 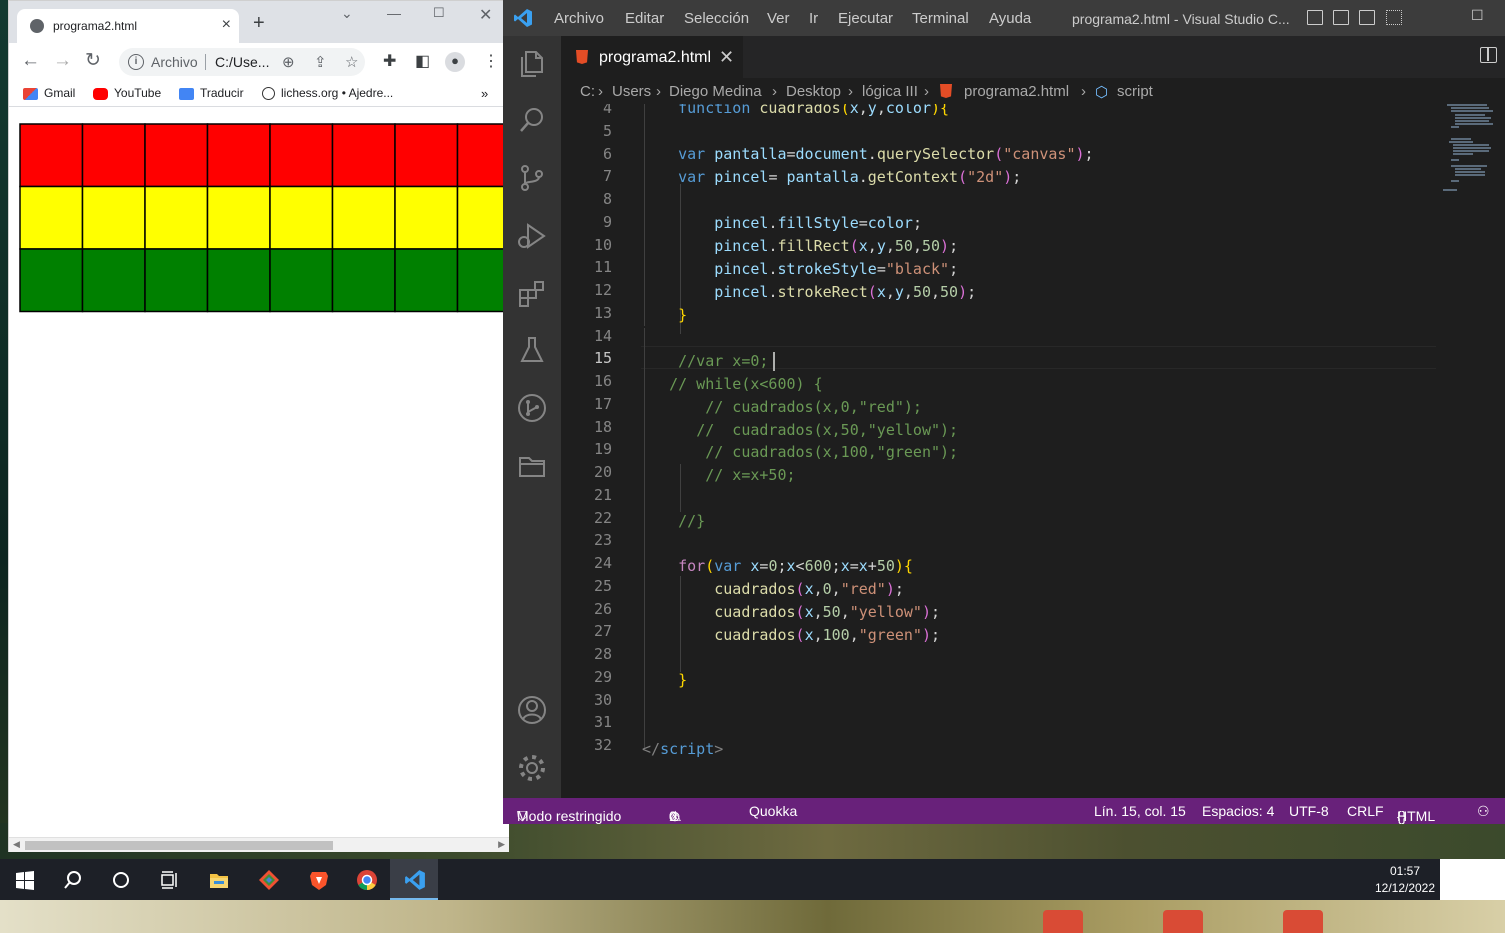 What do you see at coordinates (422, 62) in the screenshot?
I see `side-panel-icon: ◧` at bounding box center [422, 62].